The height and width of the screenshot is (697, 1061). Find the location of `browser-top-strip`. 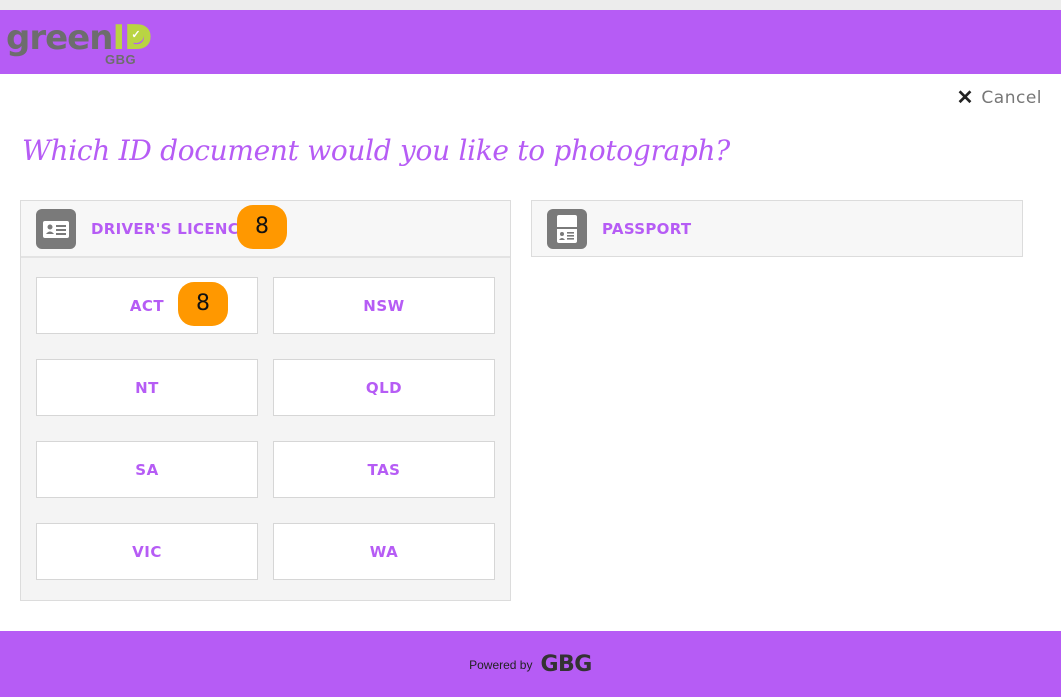

browser-top-strip is located at coordinates (530, 5).